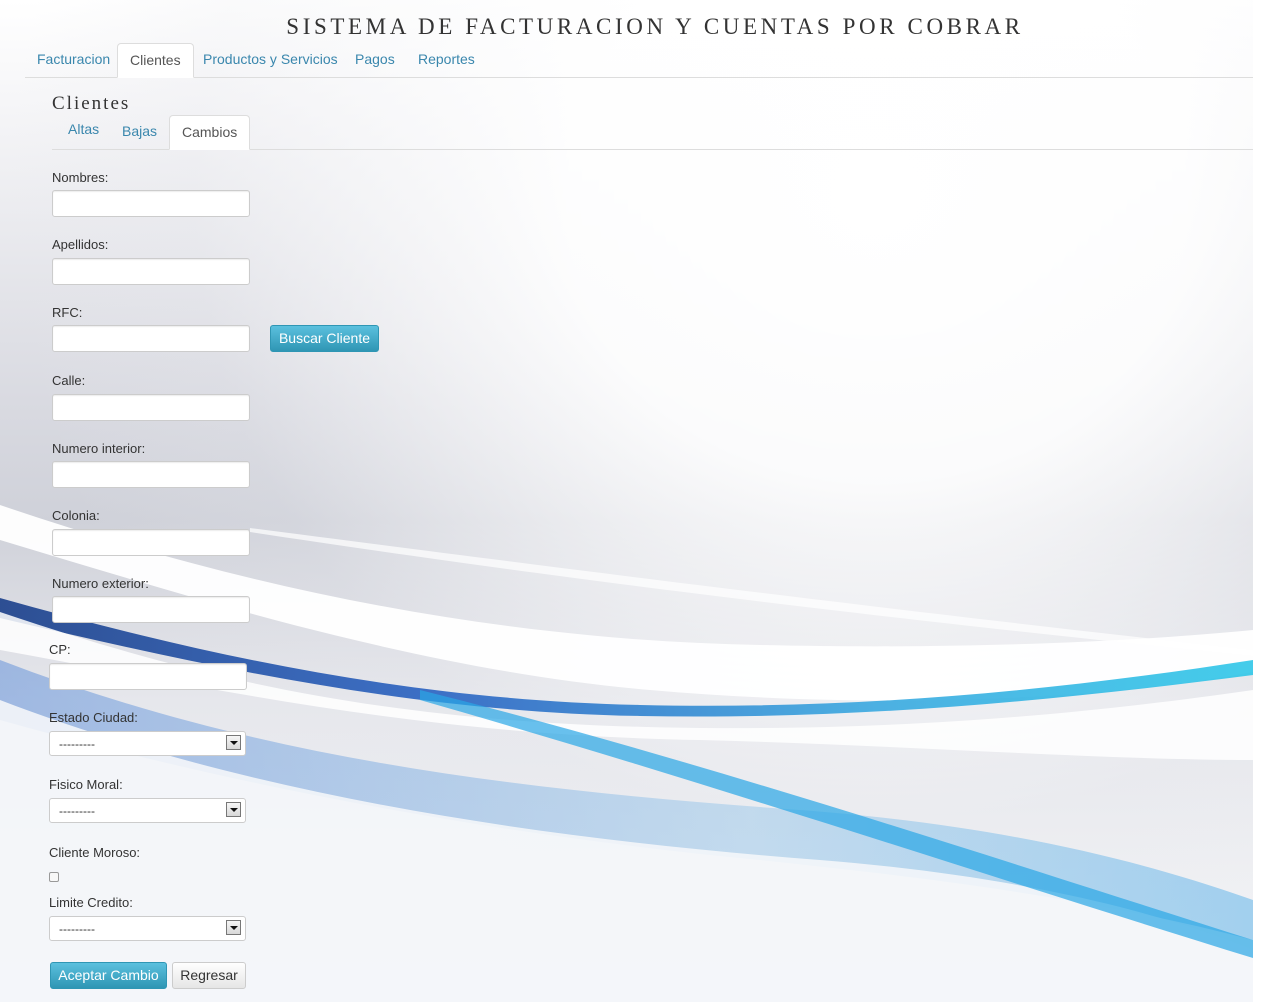 The image size is (1278, 1002). I want to click on estado-ciudad-value: ---------, so click(77, 744).